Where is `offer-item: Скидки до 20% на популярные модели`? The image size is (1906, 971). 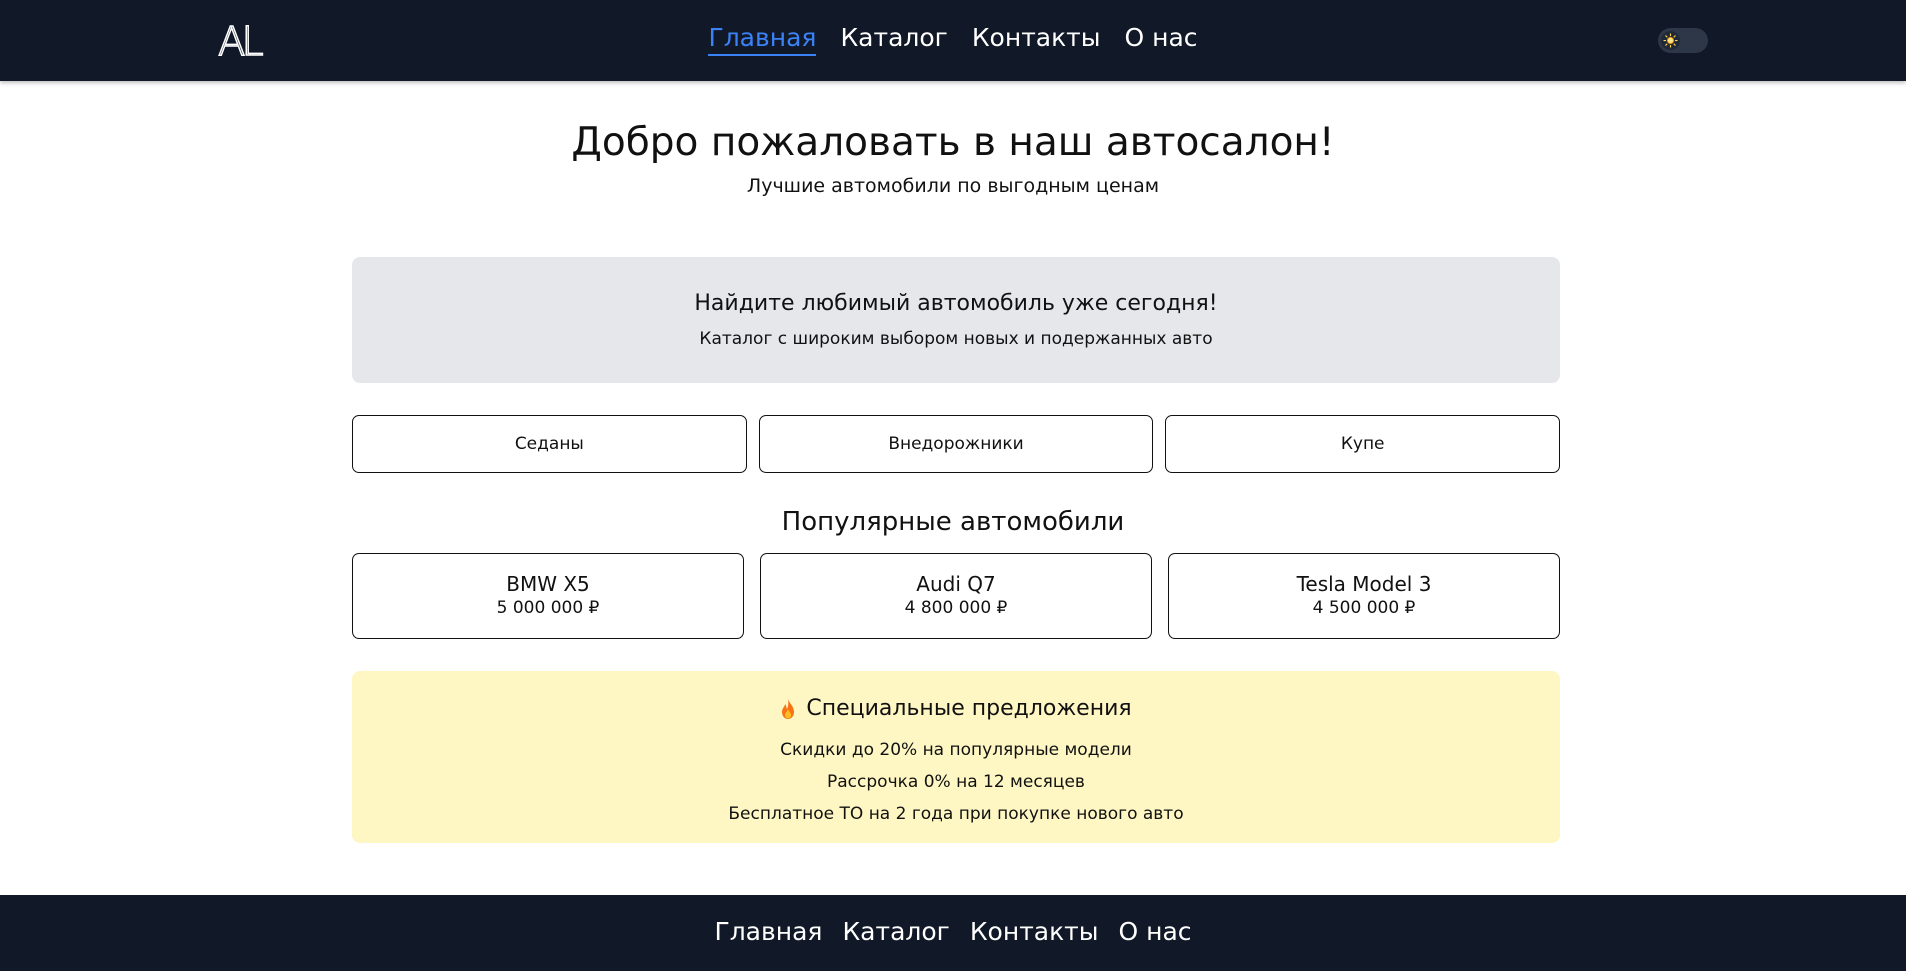
offer-item: Скидки до 20% на популярные модели is located at coordinates (956, 750).